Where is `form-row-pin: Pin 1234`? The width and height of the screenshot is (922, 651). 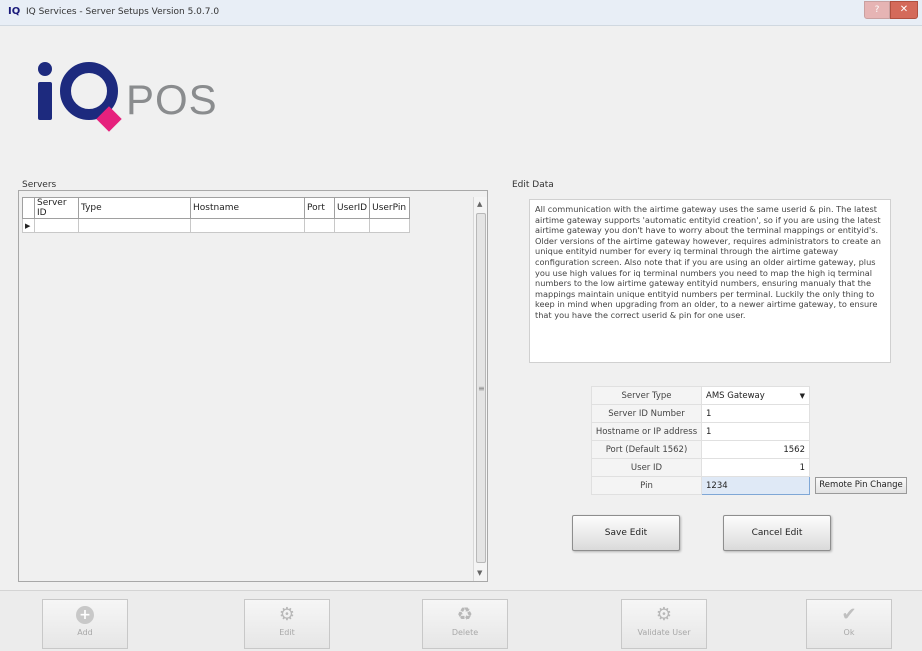 form-row-pin: Pin 1234 is located at coordinates (700, 485).